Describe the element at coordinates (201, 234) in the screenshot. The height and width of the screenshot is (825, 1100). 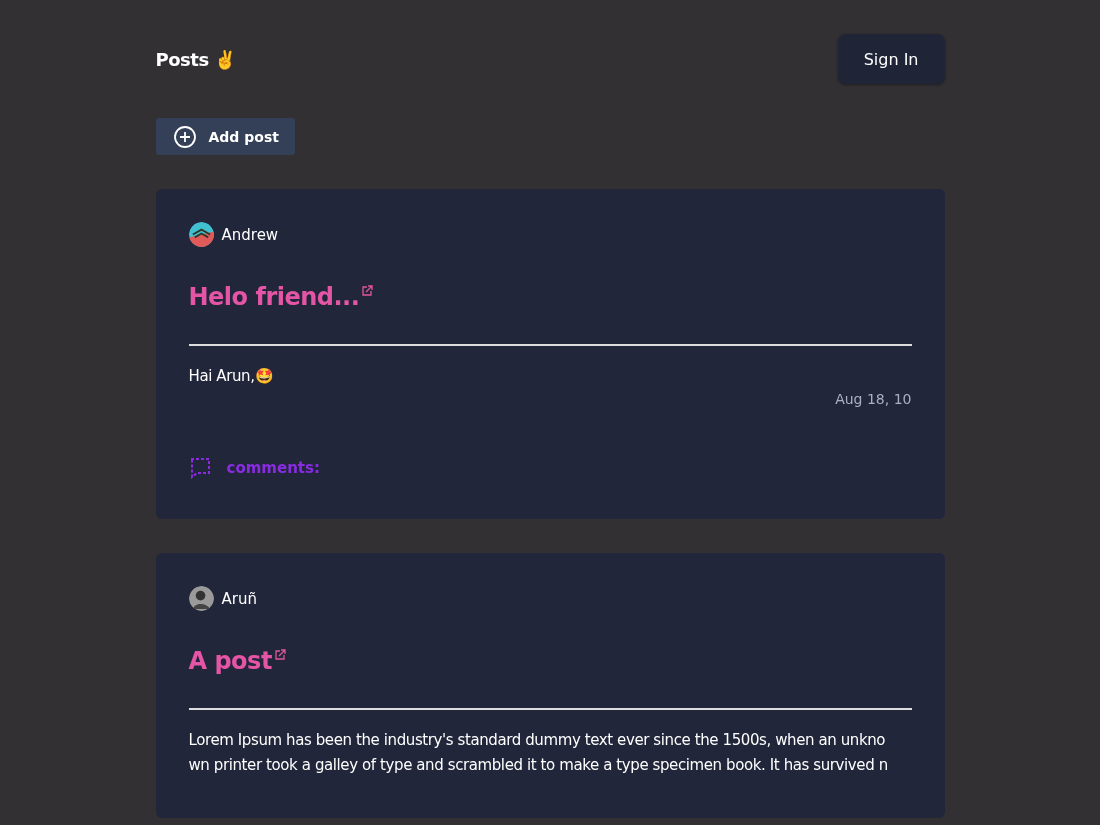
I see `avatar-icon` at that location.